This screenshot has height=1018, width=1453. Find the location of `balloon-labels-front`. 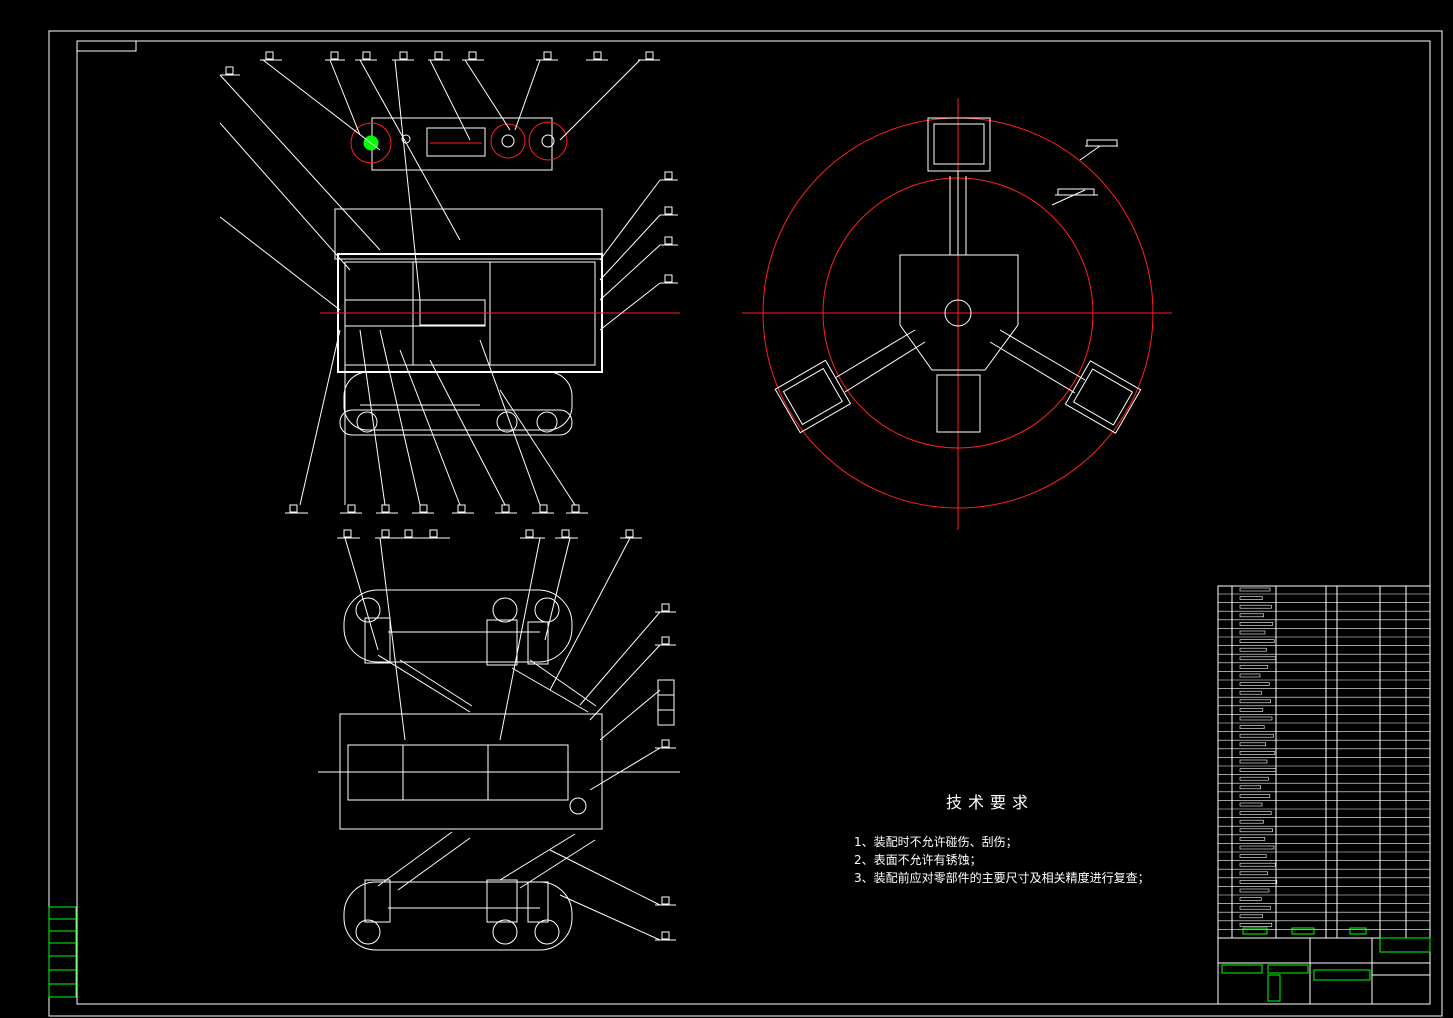

balloon-labels-front is located at coordinates (449, 282).